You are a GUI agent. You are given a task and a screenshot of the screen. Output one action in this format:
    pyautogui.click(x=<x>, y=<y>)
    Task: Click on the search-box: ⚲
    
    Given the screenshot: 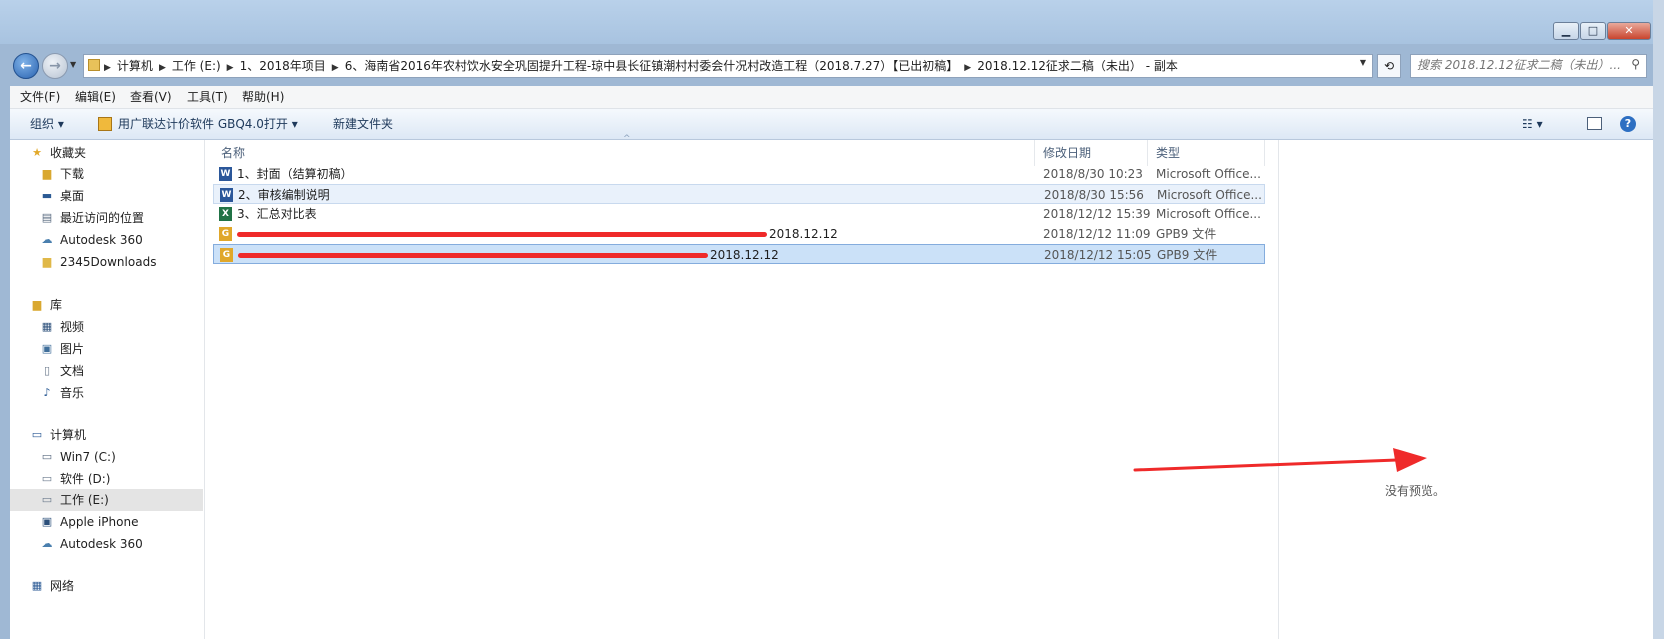 What is the action you would take?
    pyautogui.click(x=1528, y=66)
    